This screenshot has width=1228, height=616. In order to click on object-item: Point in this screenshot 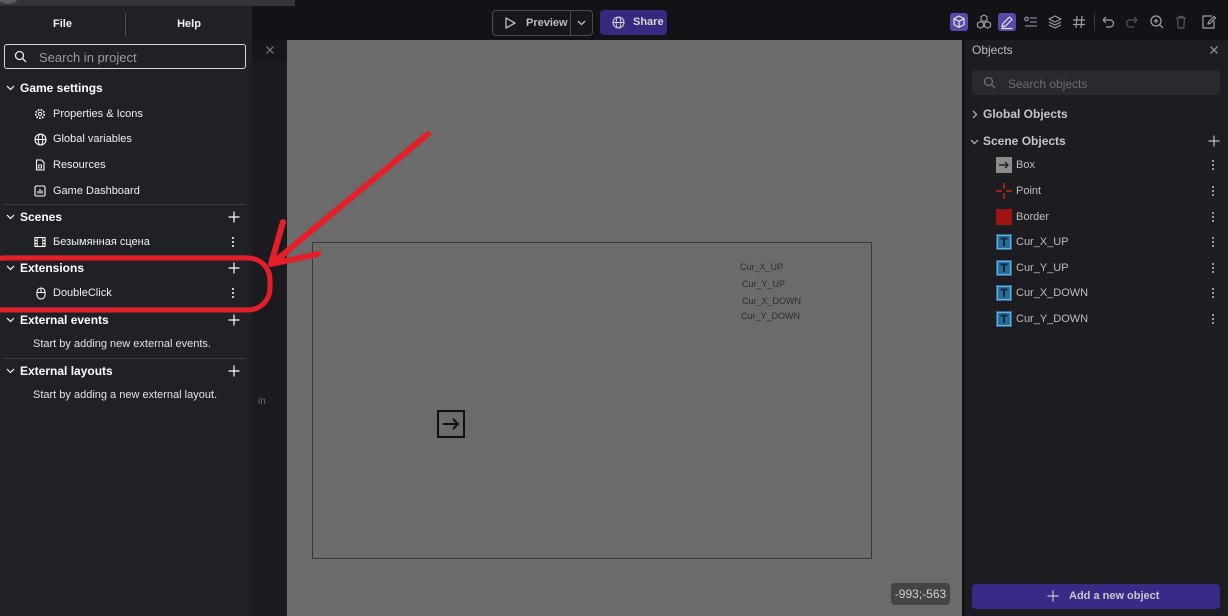, I will do `click(1096, 191)`.